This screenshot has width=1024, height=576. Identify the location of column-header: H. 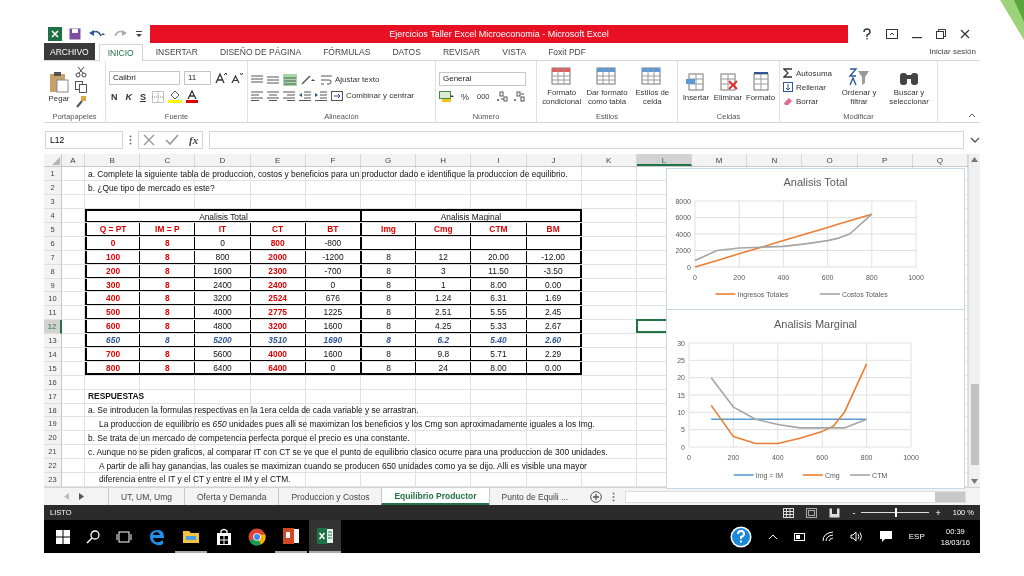
(444, 160).